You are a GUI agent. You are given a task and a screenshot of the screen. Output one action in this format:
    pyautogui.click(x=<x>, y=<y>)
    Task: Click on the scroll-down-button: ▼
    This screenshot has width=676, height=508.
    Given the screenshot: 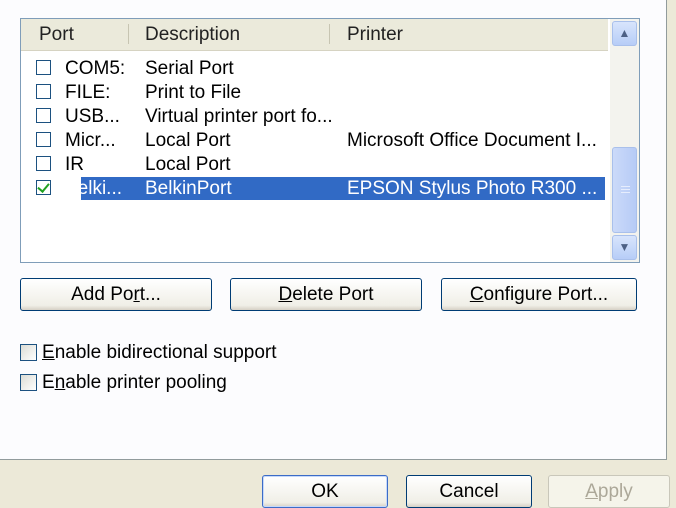 What is the action you would take?
    pyautogui.click(x=624, y=247)
    